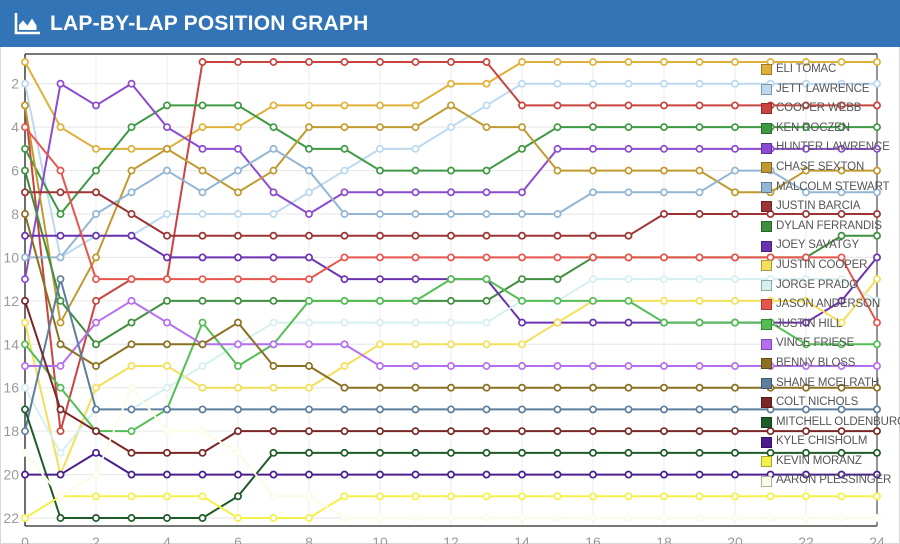 The height and width of the screenshot is (544, 900). I want to click on legend-item: JUSTIN HILL, so click(829, 325).